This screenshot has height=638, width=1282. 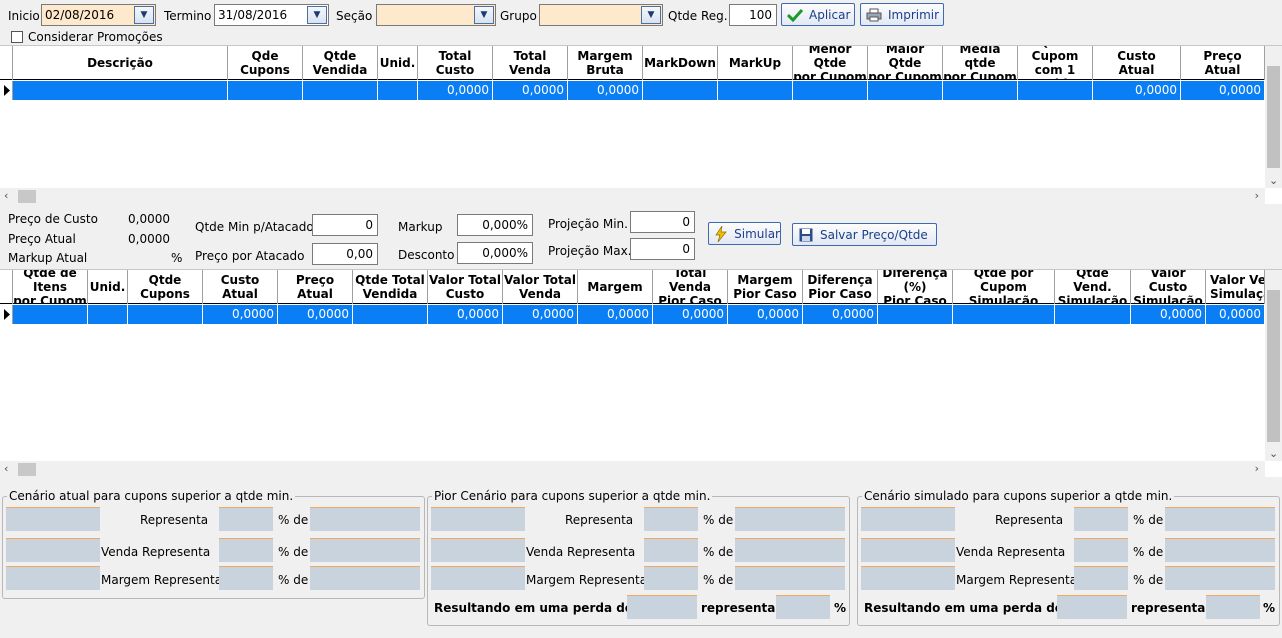 I want to click on markup-input: 0,000%, so click(x=495, y=225).